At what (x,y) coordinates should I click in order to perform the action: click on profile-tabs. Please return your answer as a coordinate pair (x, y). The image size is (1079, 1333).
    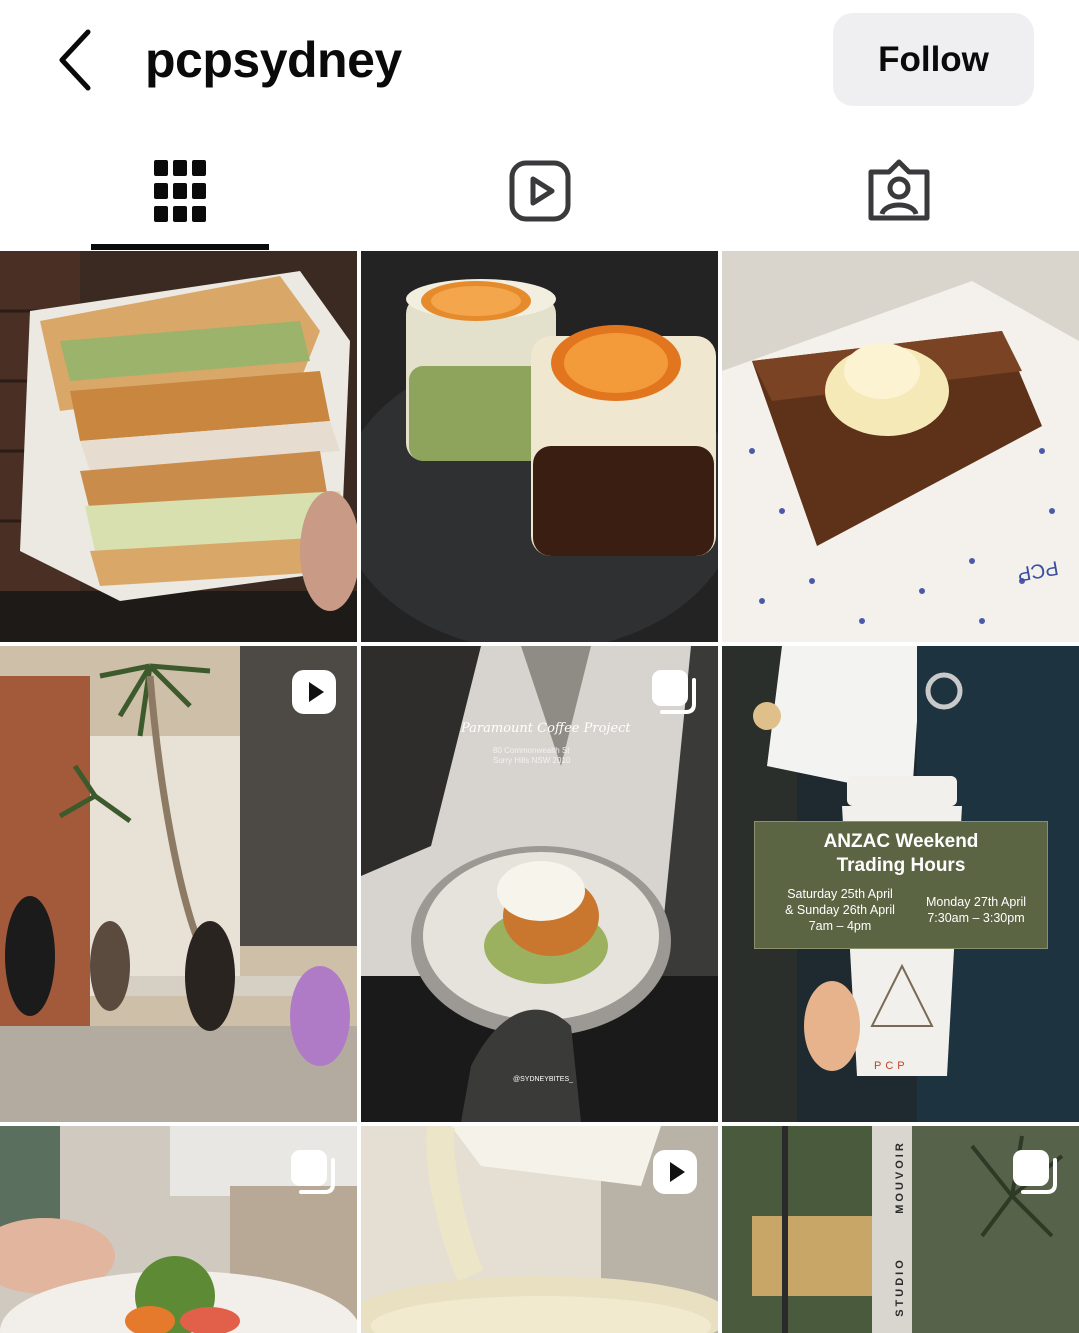
    Looking at the image, I should click on (539, 195).